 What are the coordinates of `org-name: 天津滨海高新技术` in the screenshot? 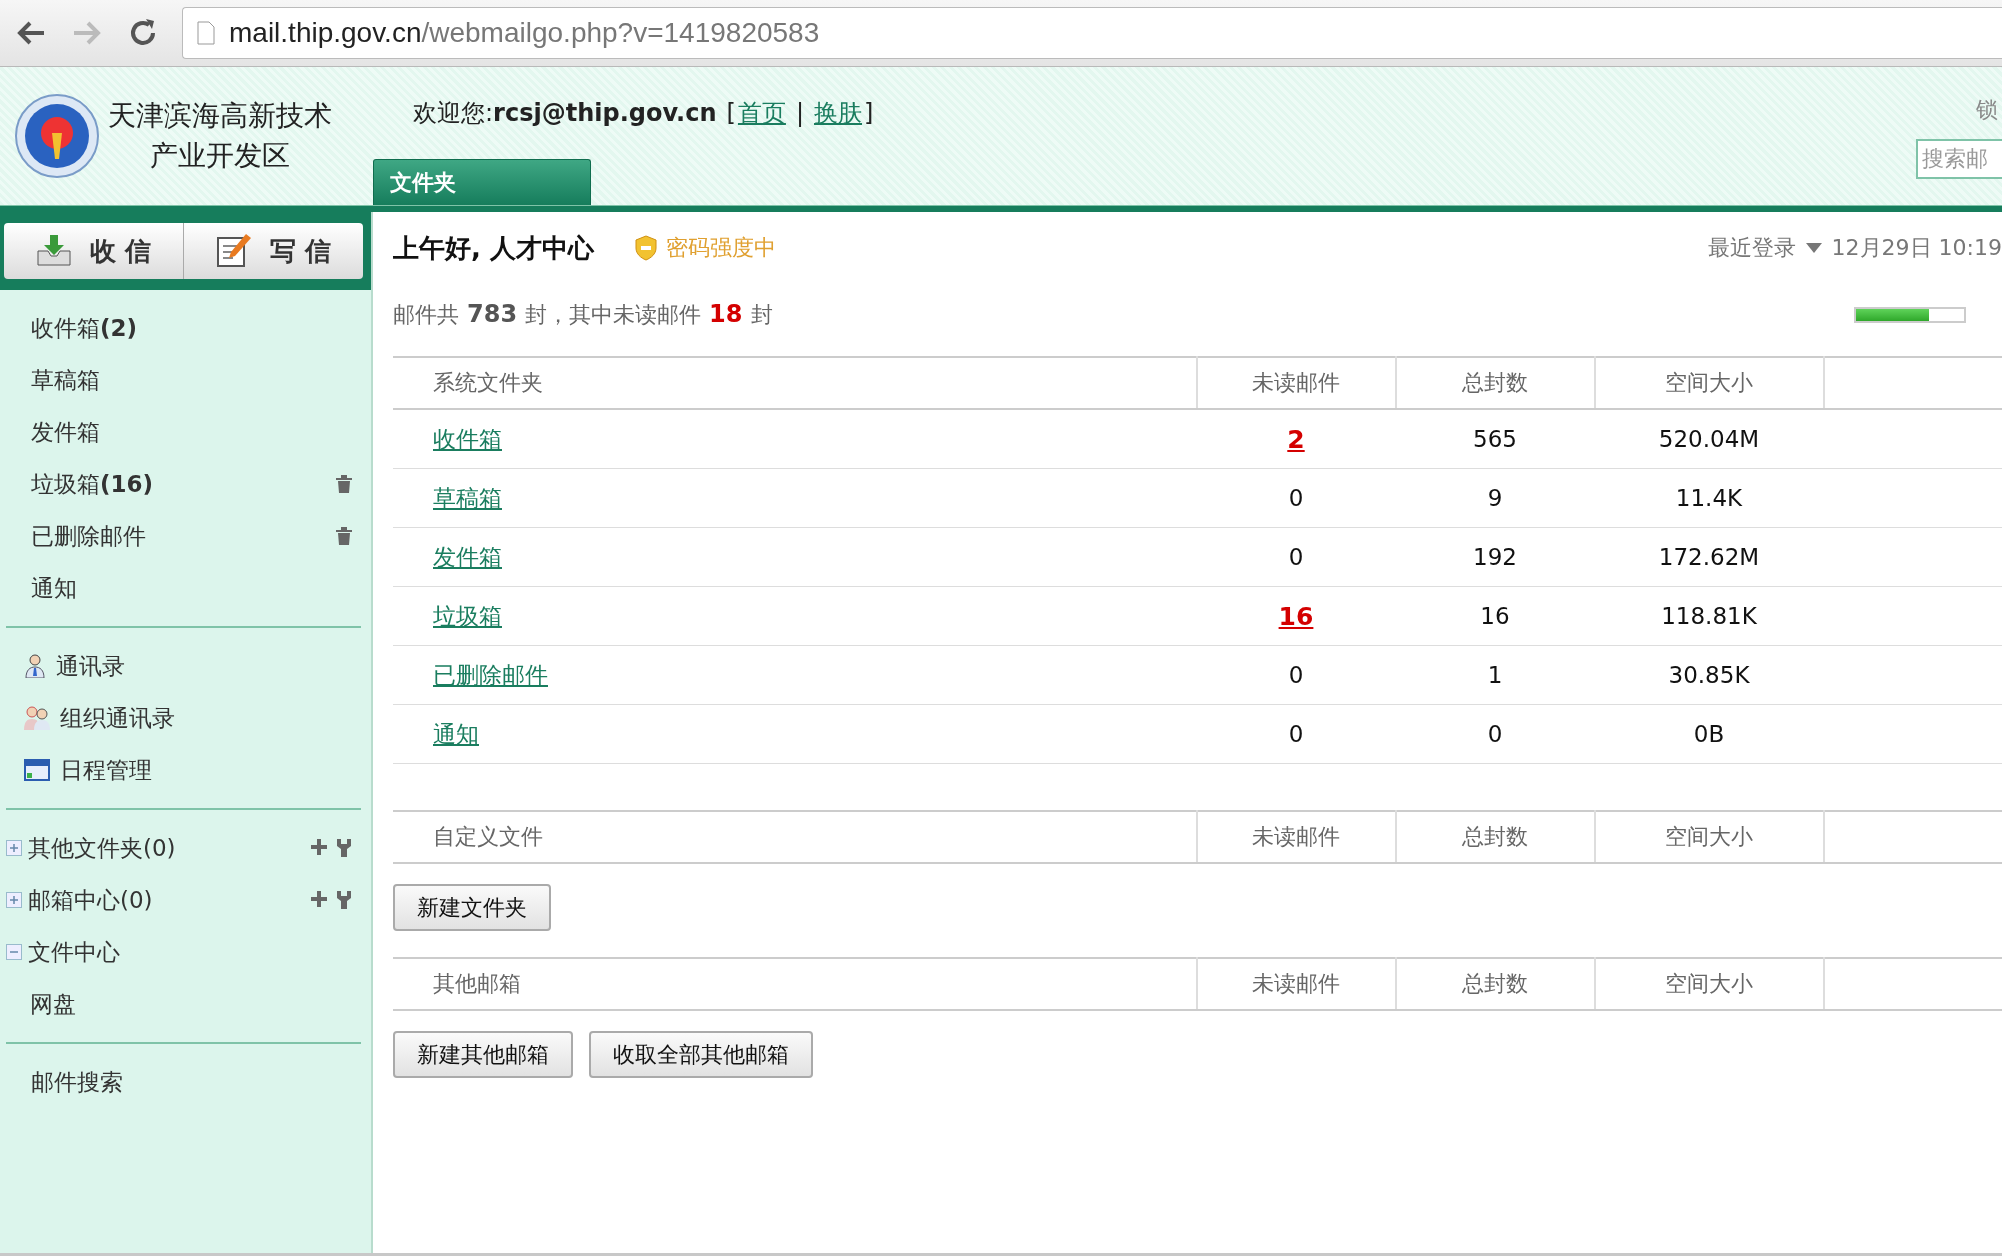 It's located at (220, 116).